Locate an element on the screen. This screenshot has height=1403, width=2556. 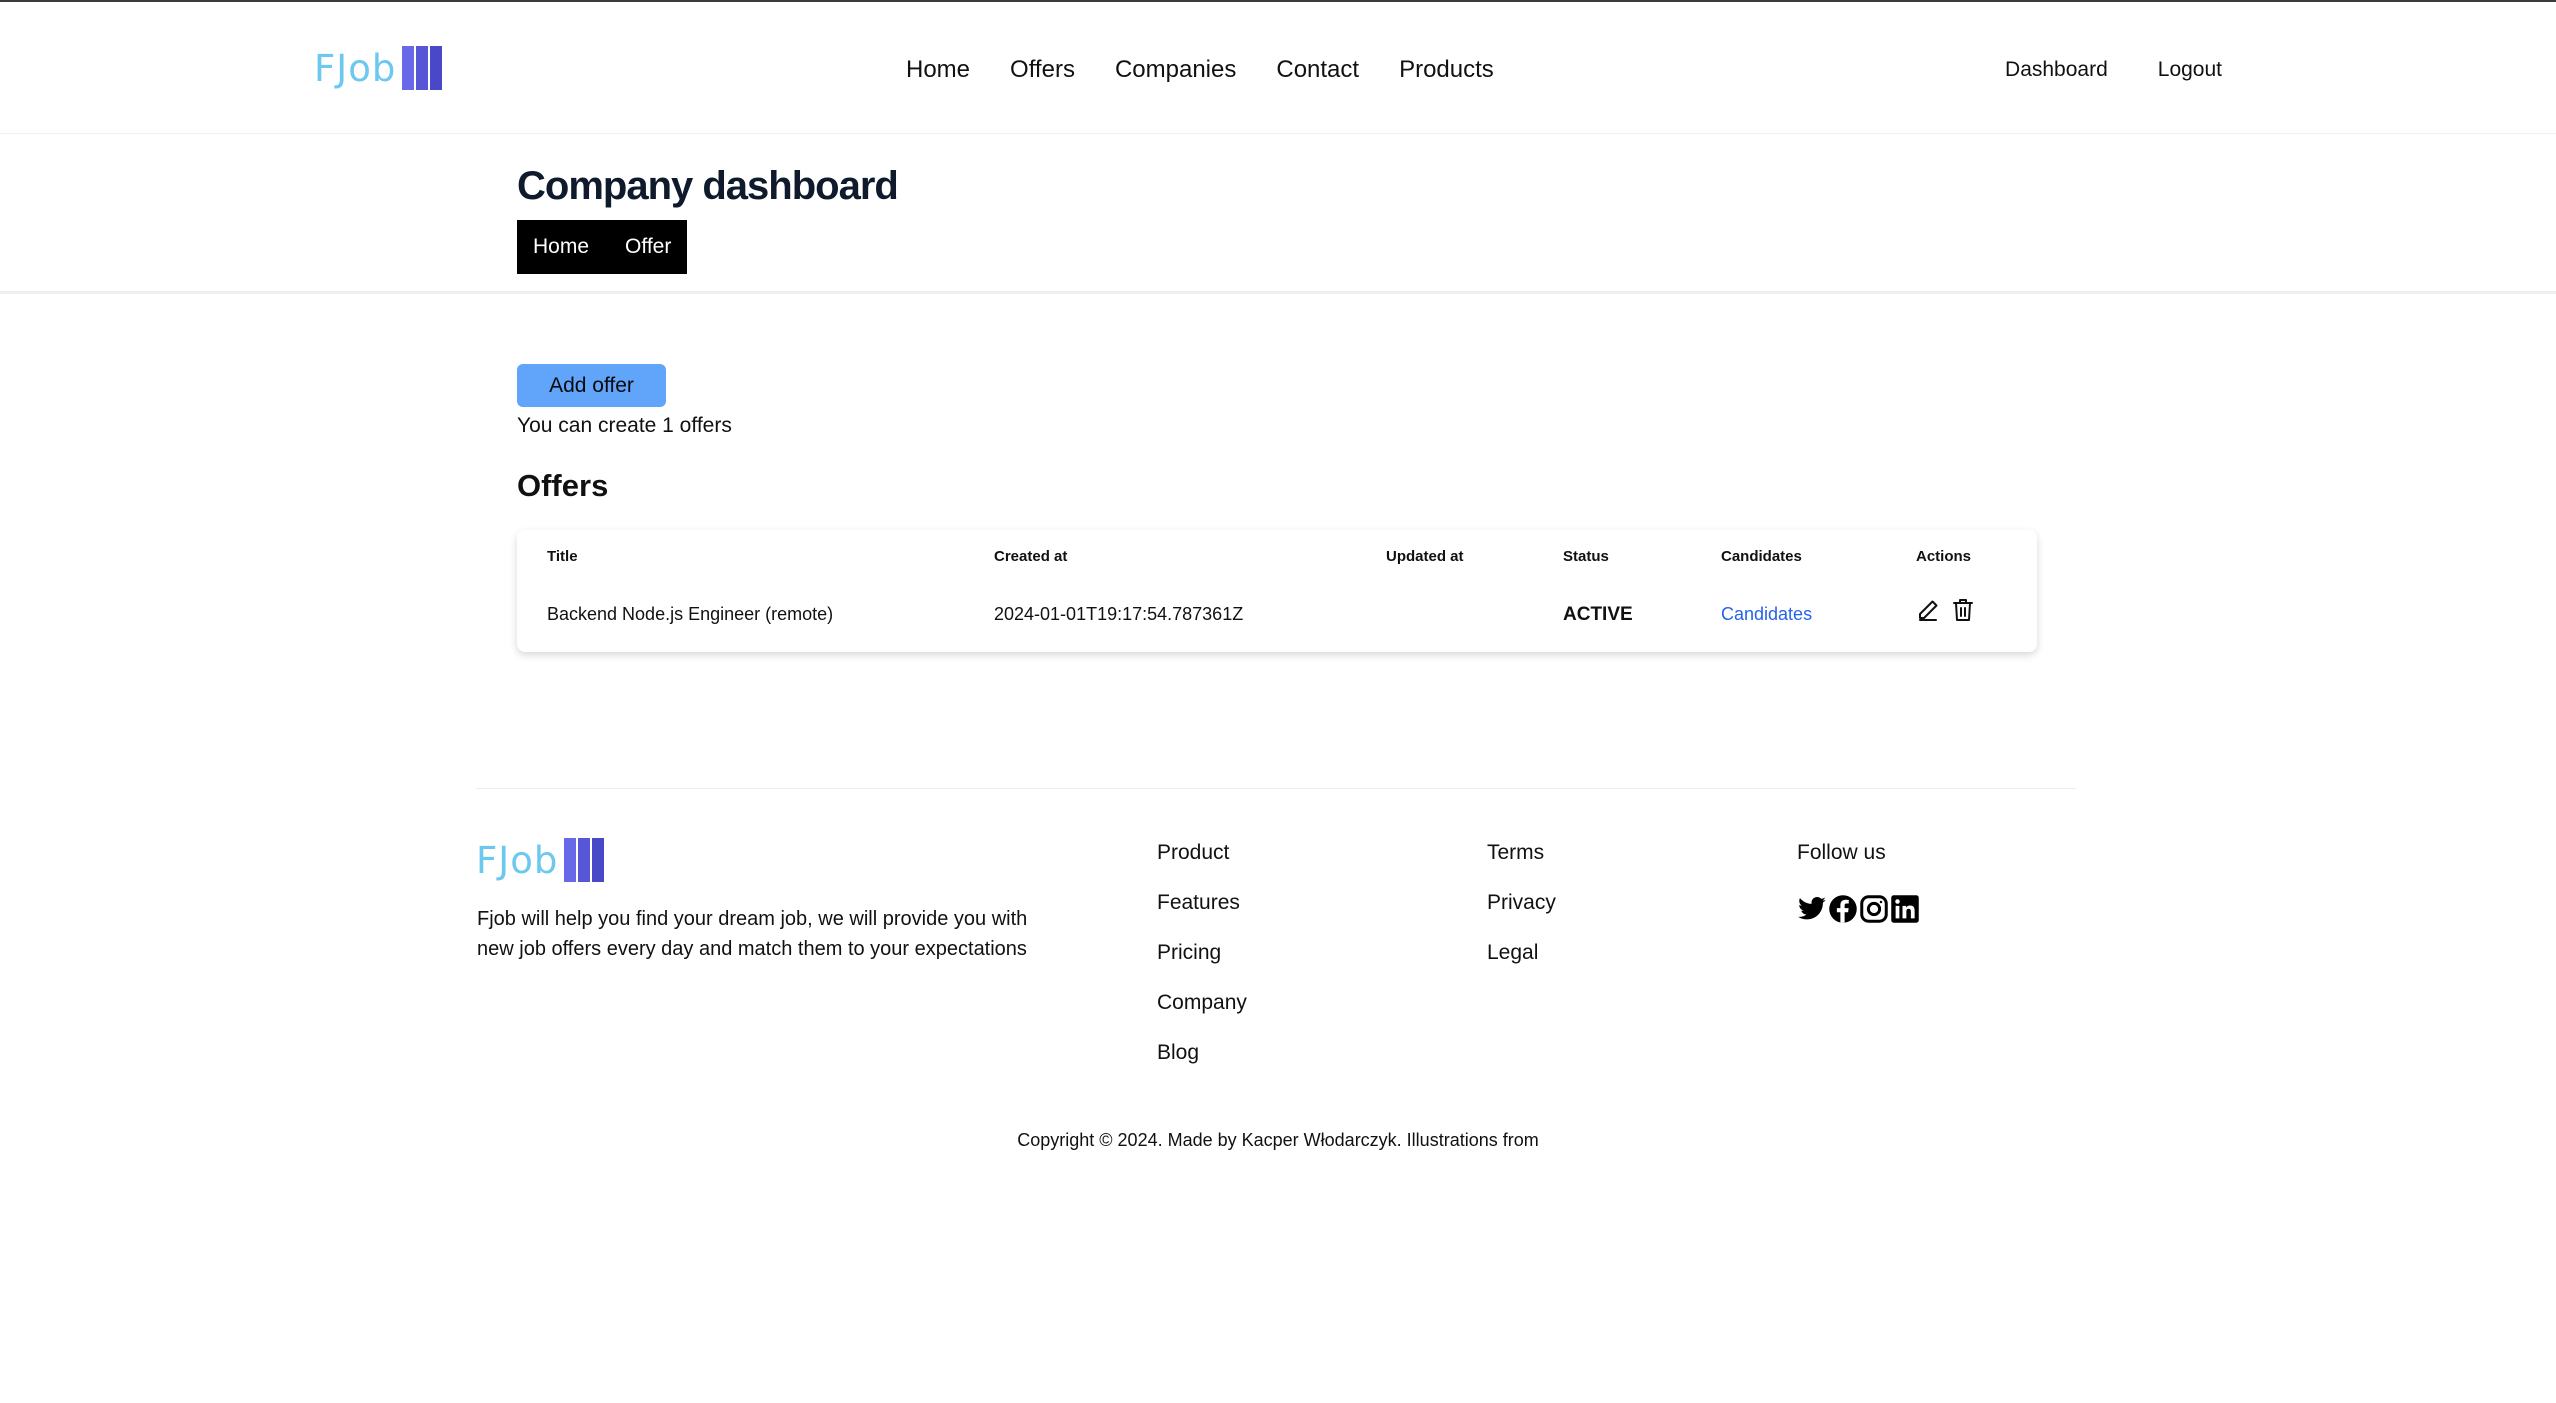
footer-links-legal: Terms Privacy Legal is located at coordinates (1521, 915).